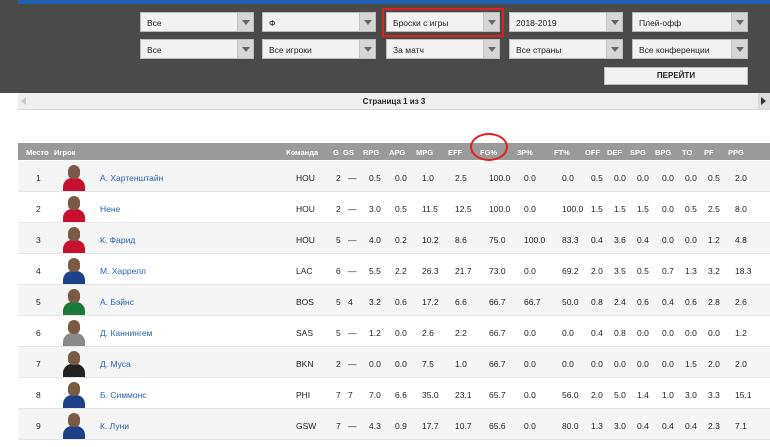 This screenshot has height=447, width=770. What do you see at coordinates (620, 333) in the screenshot?
I see `cell-def: 0.8` at bounding box center [620, 333].